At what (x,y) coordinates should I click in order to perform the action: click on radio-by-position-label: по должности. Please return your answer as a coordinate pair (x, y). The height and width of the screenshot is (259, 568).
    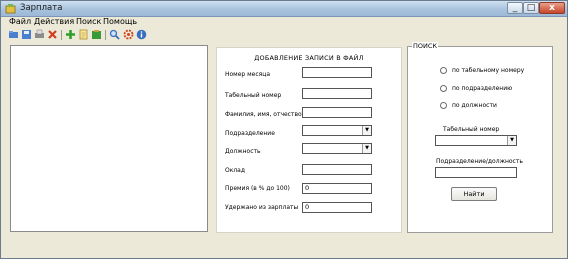
    Looking at the image, I should click on (474, 105).